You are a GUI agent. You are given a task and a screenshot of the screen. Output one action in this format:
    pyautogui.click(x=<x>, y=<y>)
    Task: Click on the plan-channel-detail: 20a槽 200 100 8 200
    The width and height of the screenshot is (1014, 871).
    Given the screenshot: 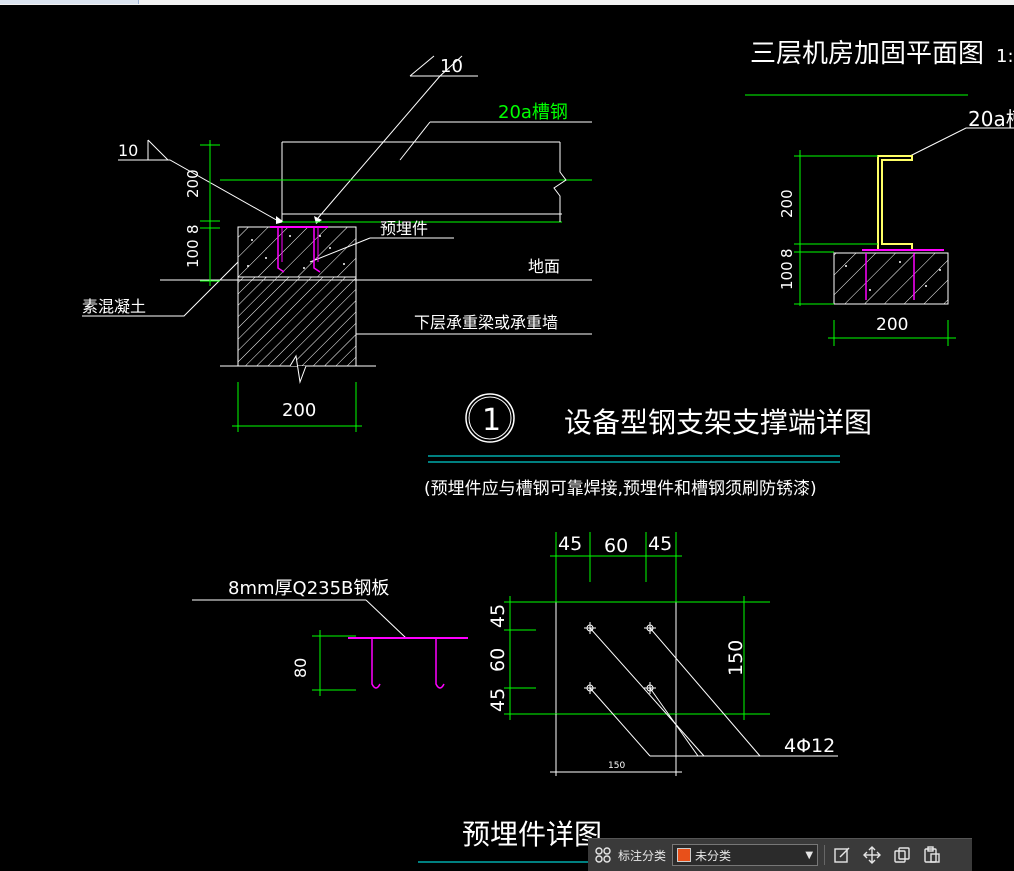 What is the action you would take?
    pyautogui.click(x=896, y=226)
    